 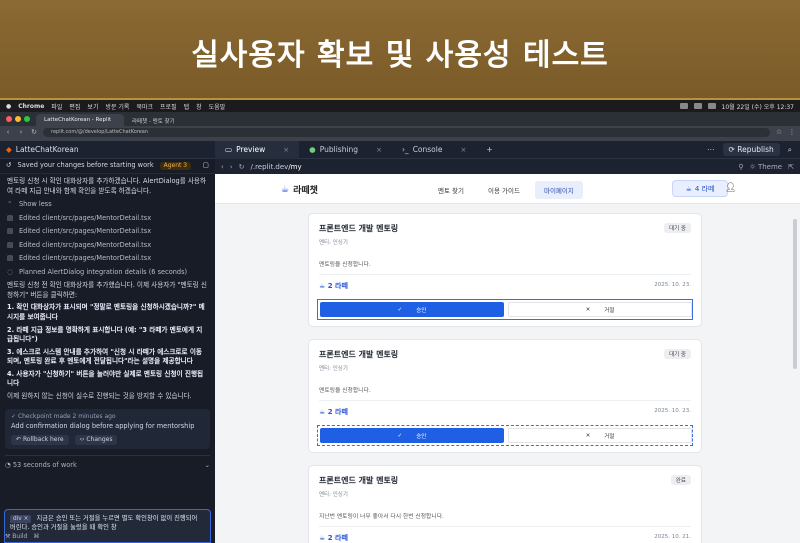 I want to click on agent-badge: Agent 3, so click(x=175, y=166).